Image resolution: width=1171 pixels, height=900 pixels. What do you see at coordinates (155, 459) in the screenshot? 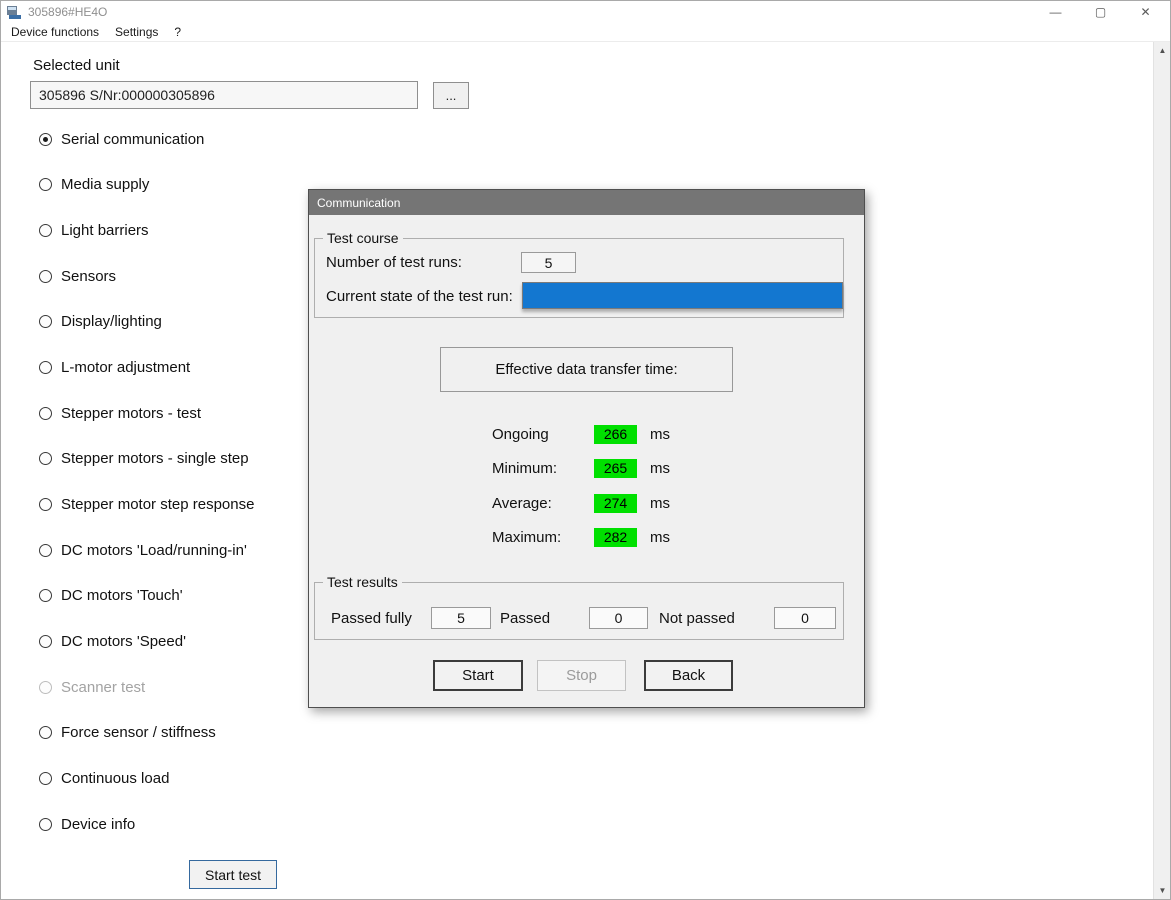
I see `radio-label: Stepper motors - single step` at bounding box center [155, 459].